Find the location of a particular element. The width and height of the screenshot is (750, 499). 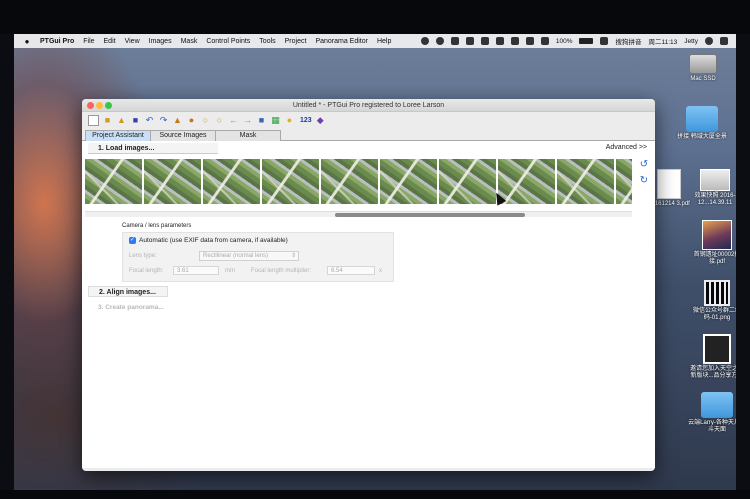

minimize-window-button is located at coordinates (99, 105).